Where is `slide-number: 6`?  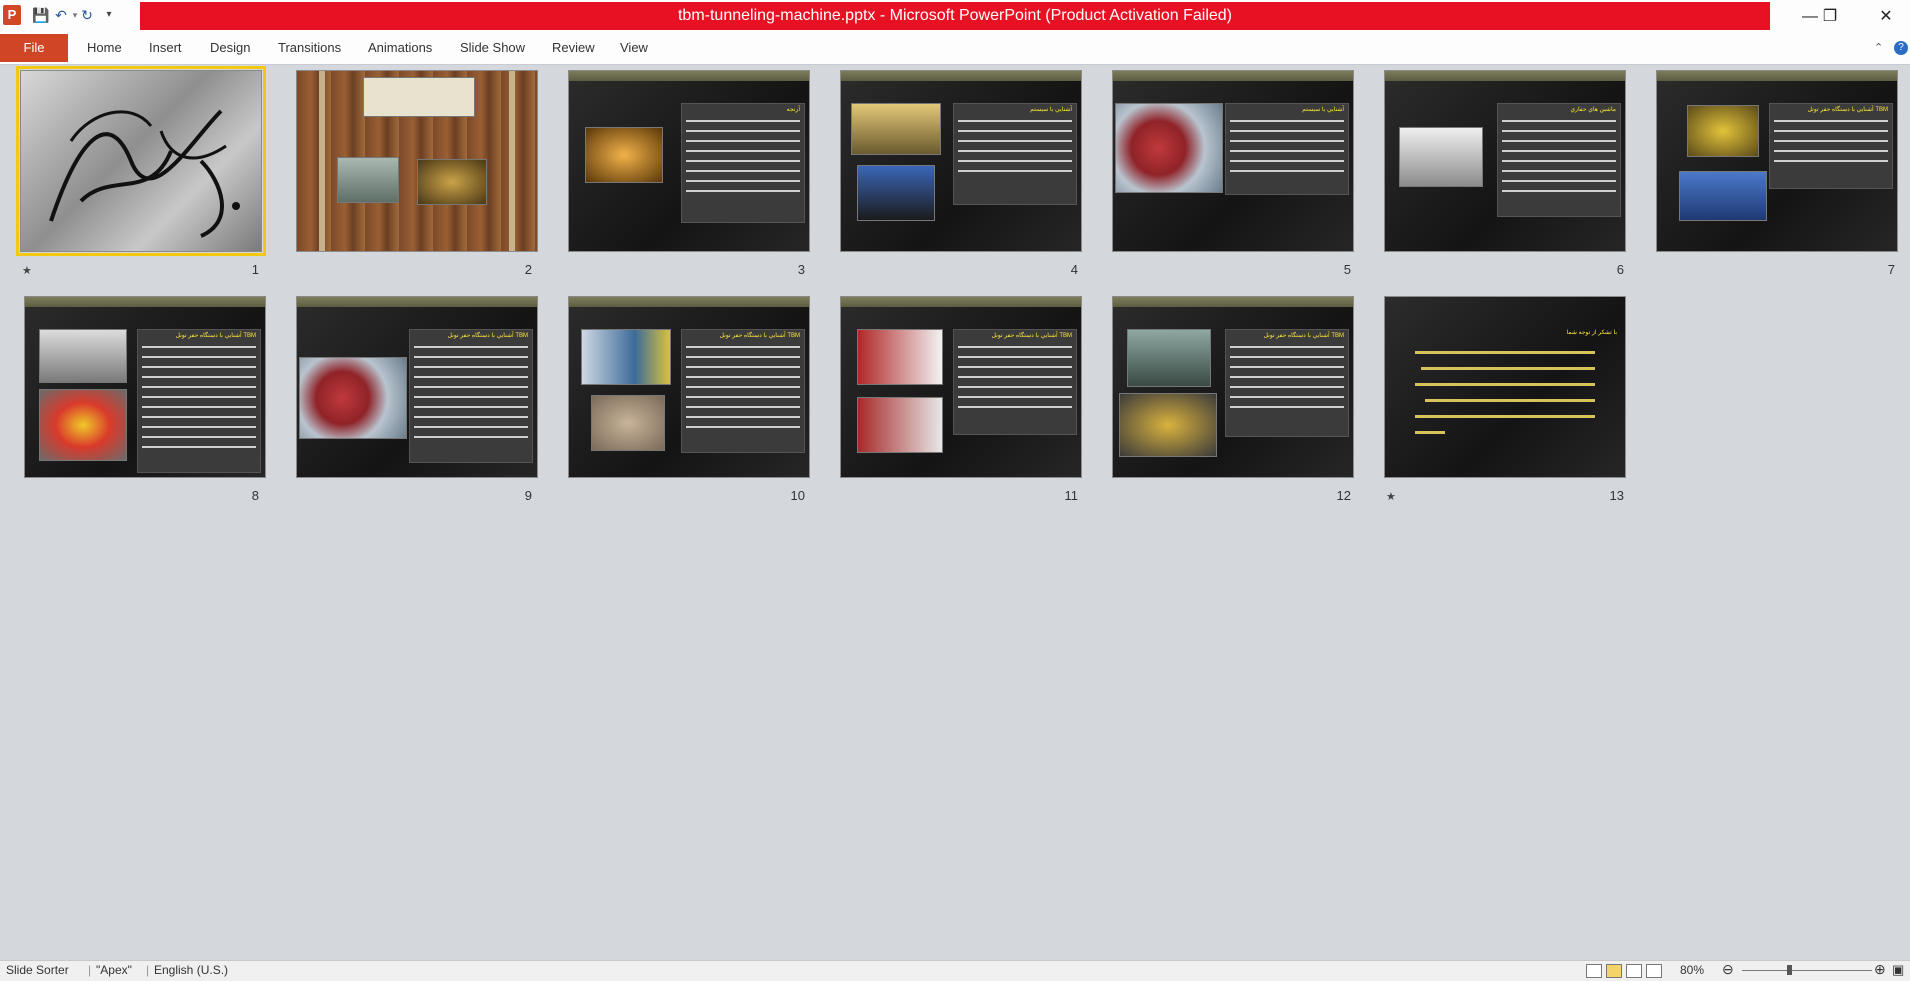
slide-number: 6 is located at coordinates (1620, 269).